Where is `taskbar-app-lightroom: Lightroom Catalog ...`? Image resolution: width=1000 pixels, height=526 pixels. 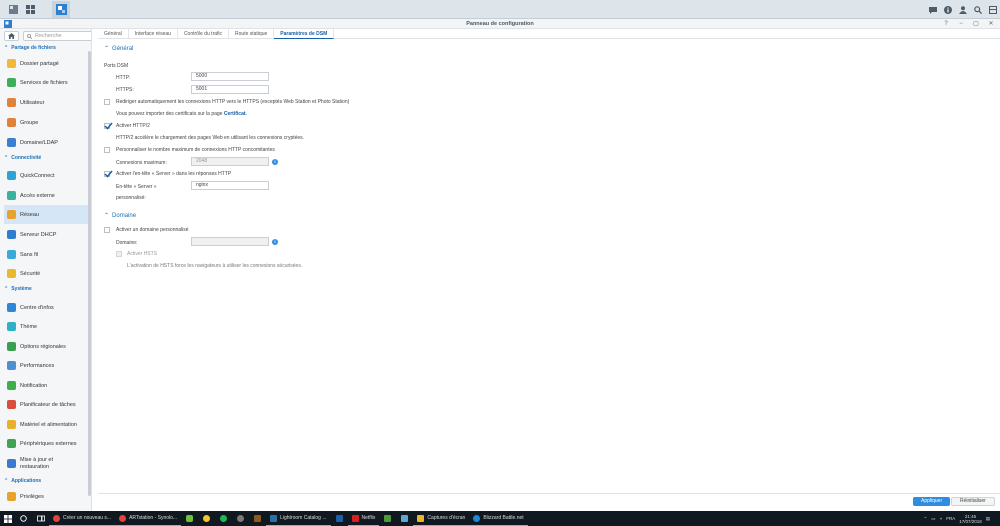 taskbar-app-lightroom: Lightroom Catalog ... is located at coordinates (298, 518).